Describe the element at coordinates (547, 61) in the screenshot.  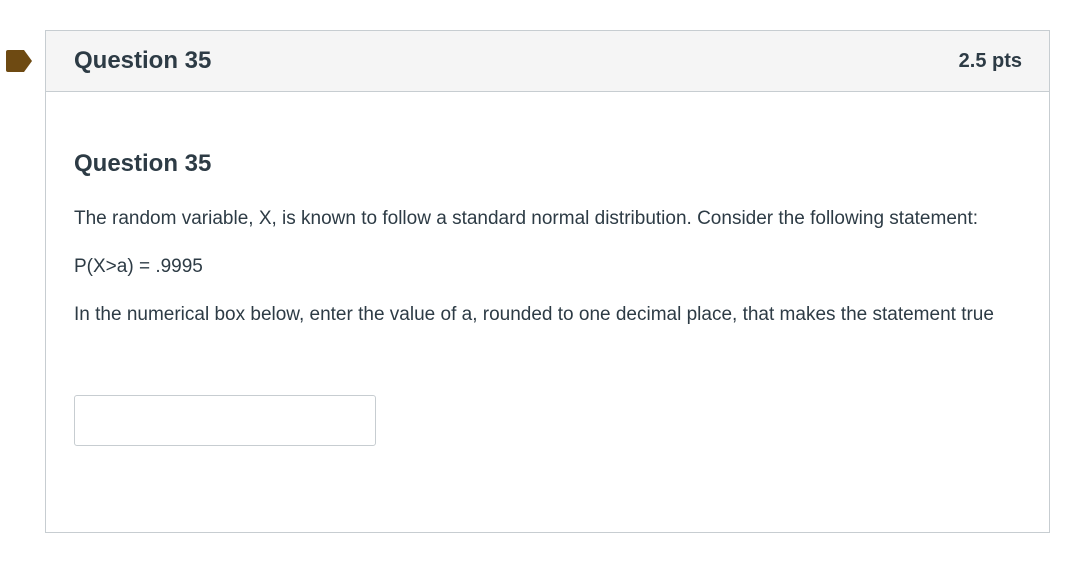
I see `question-header: Question 35 2.5 pts` at that location.